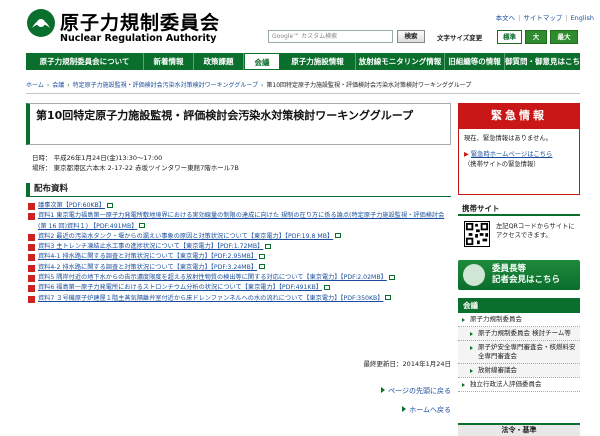 The height and width of the screenshot is (436, 600). Describe the element at coordinates (509, 37) in the screenshot. I see `fontsize-normal-button: 標準` at that location.